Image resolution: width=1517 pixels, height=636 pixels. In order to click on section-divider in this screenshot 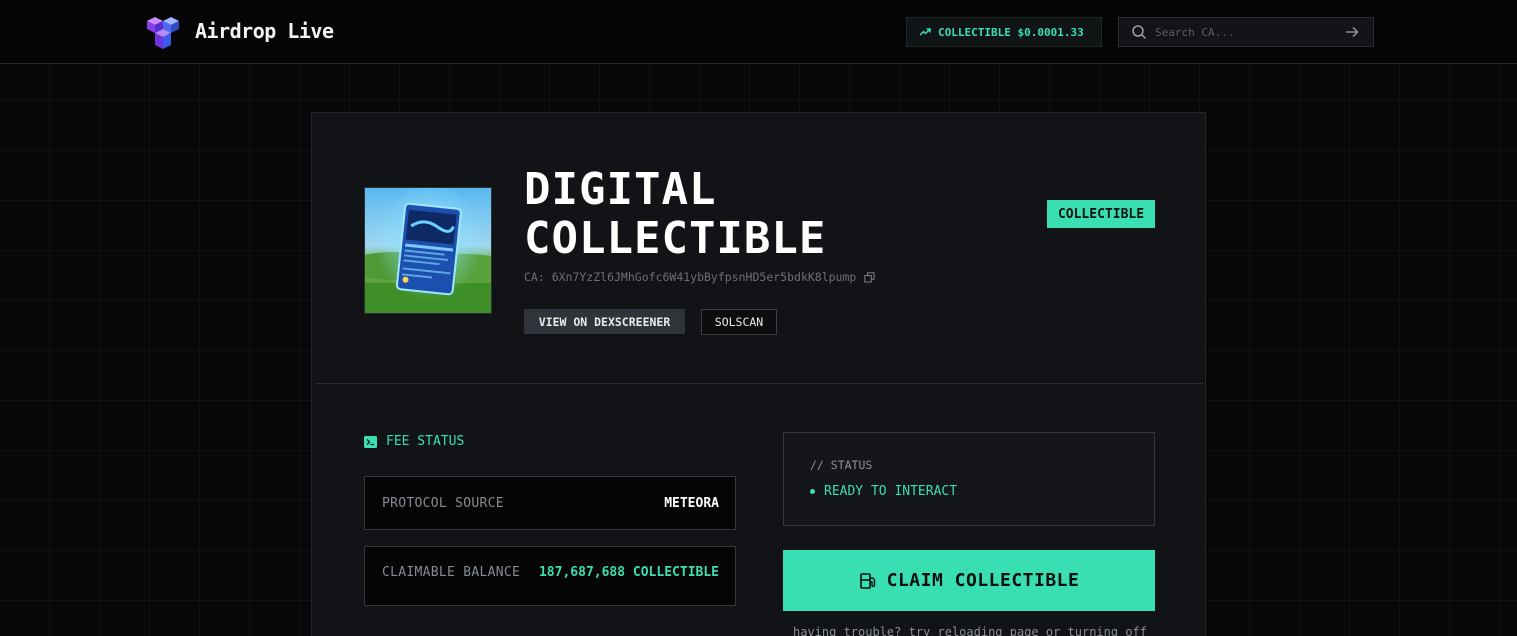, I will do `click(759, 383)`.